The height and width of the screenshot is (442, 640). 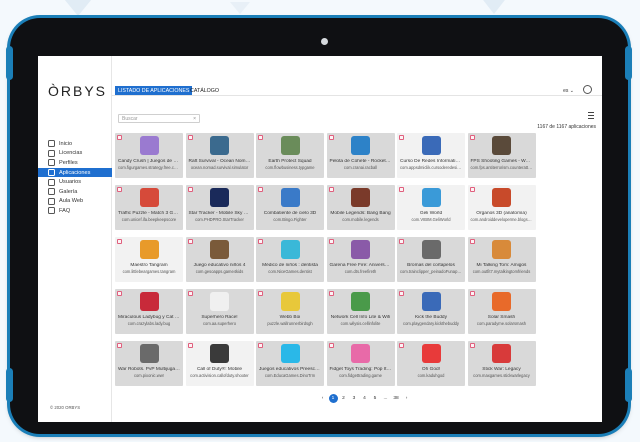 What do you see at coordinates (322, 398) in the screenshot?
I see `prev-page-icon: ‹` at bounding box center [322, 398].